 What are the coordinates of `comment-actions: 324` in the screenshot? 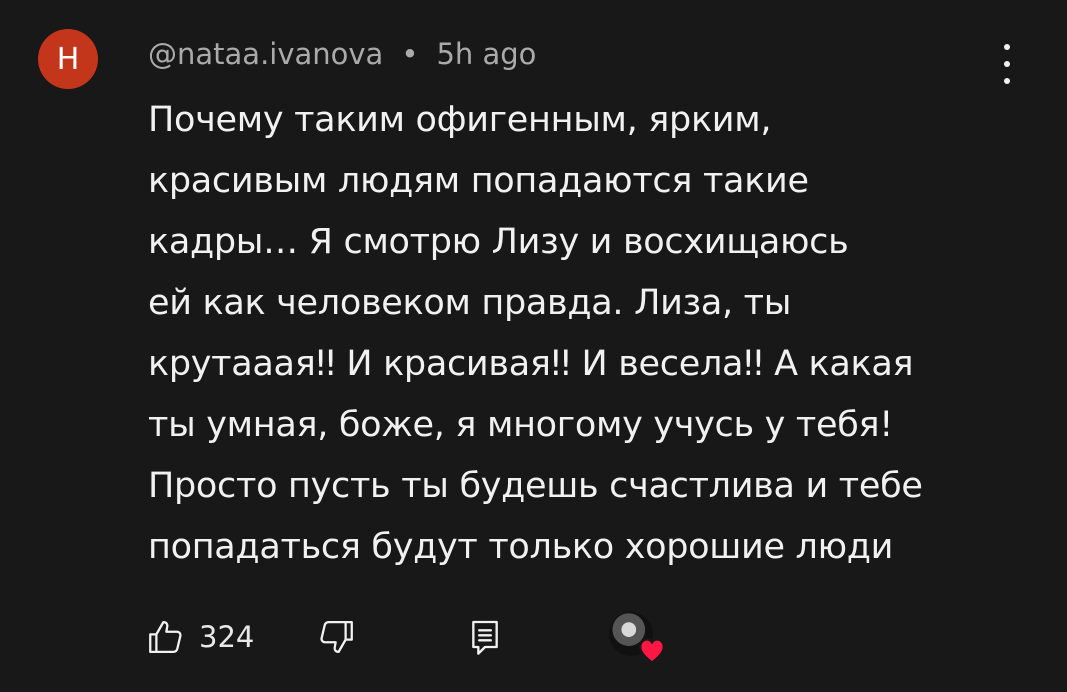 It's located at (445, 638).